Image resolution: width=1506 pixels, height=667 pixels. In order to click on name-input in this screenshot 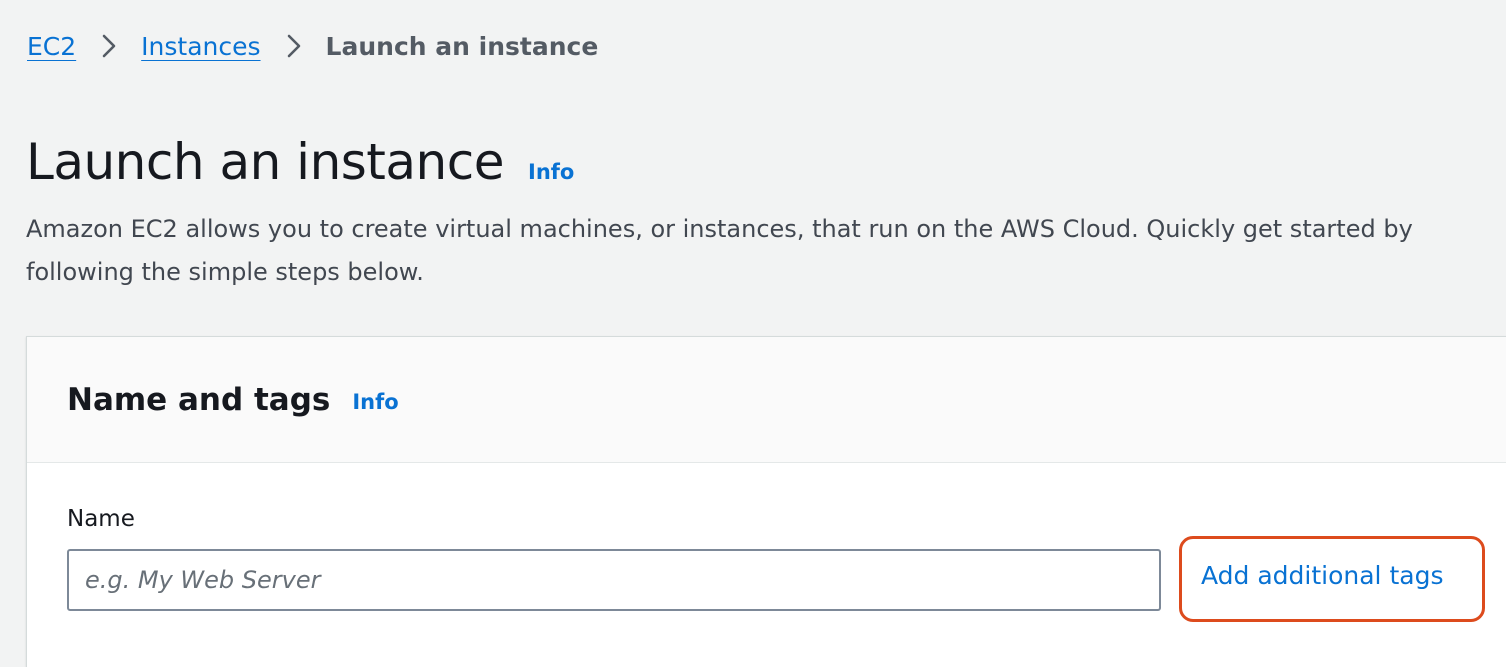, I will do `click(614, 580)`.